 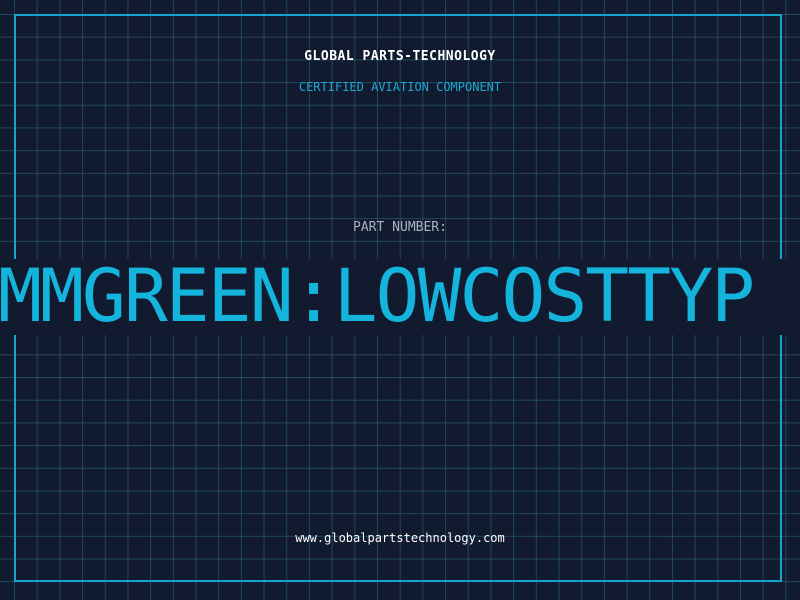 I want to click on company-name: GLOBAL PARTS-TECHNOLOGY, so click(x=400, y=56).